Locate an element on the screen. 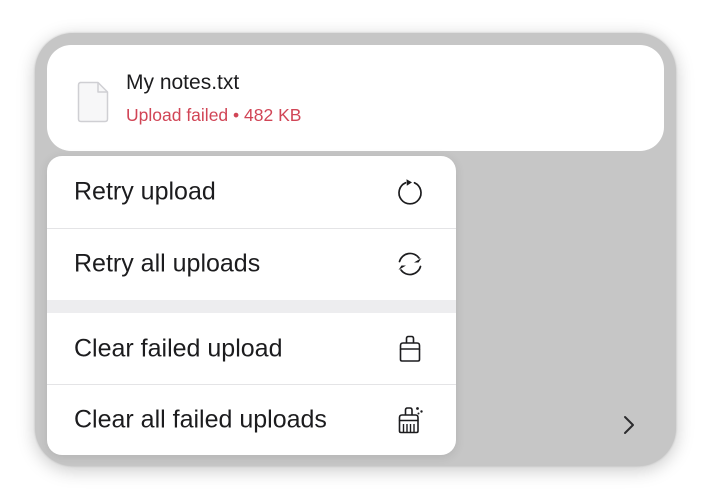  menu-section-separator is located at coordinates (251, 306).